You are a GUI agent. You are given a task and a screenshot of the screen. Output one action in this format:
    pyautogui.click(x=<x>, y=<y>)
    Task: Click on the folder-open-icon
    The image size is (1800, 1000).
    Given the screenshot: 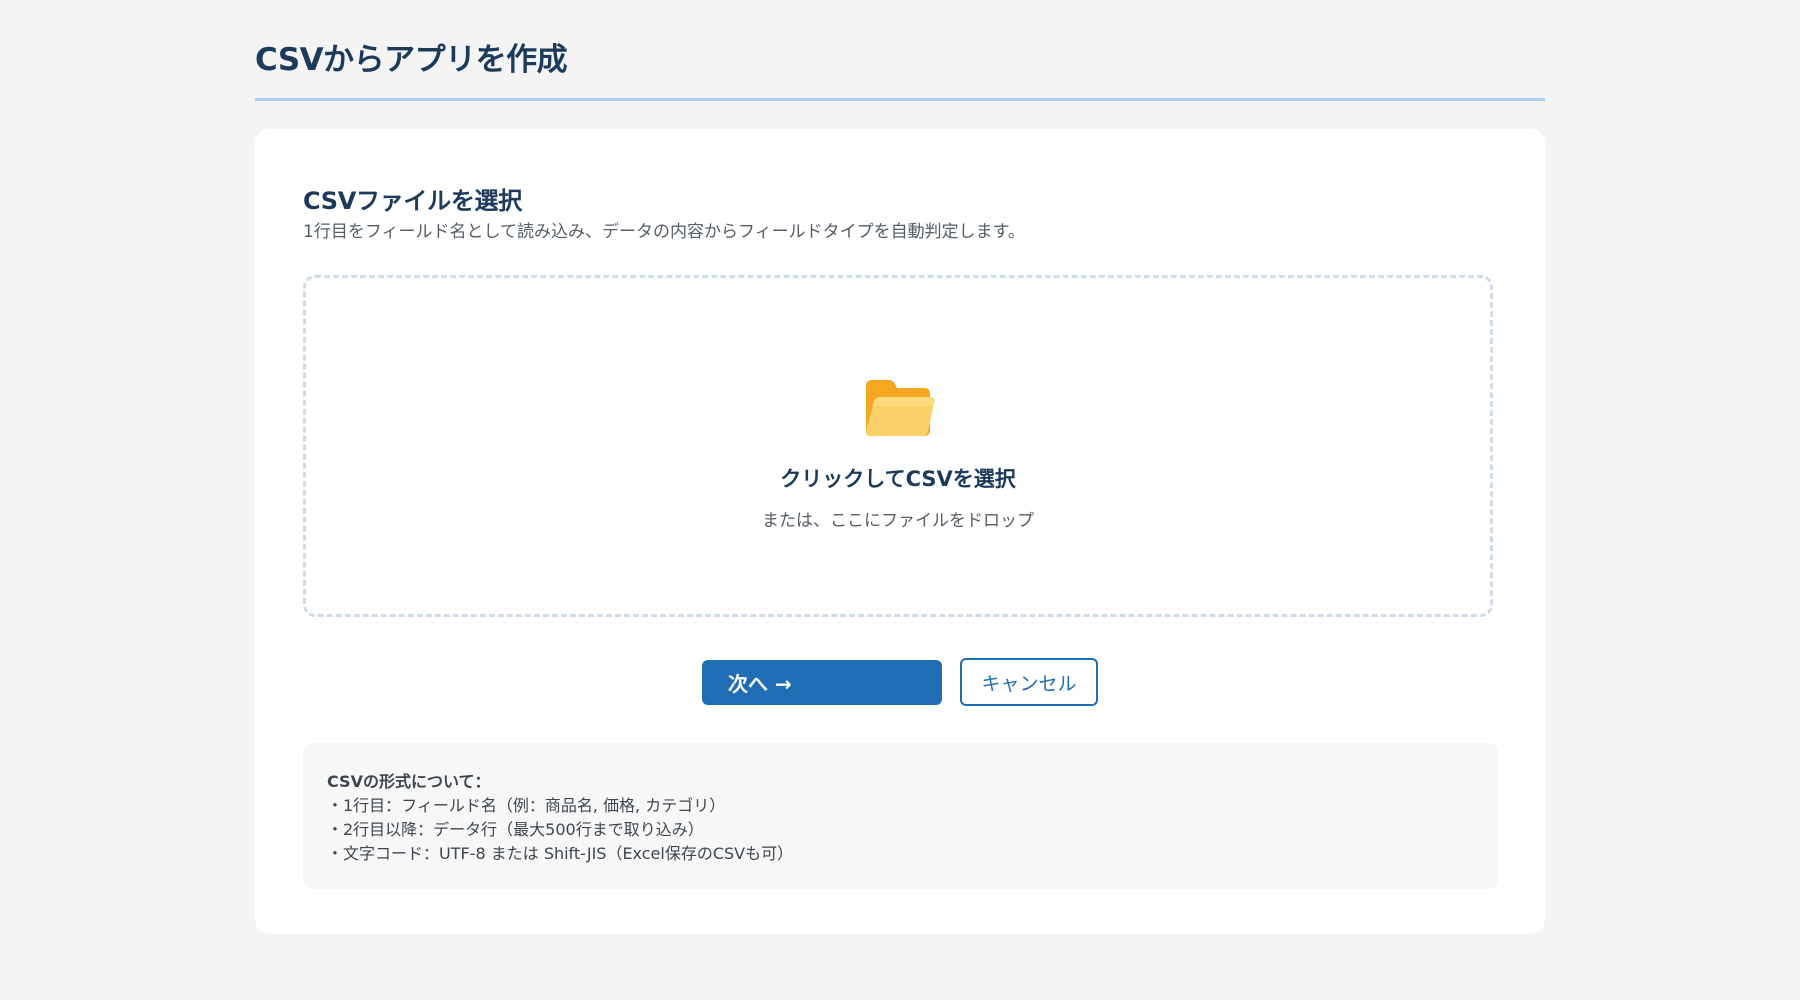 What is the action you would take?
    pyautogui.click(x=899, y=408)
    